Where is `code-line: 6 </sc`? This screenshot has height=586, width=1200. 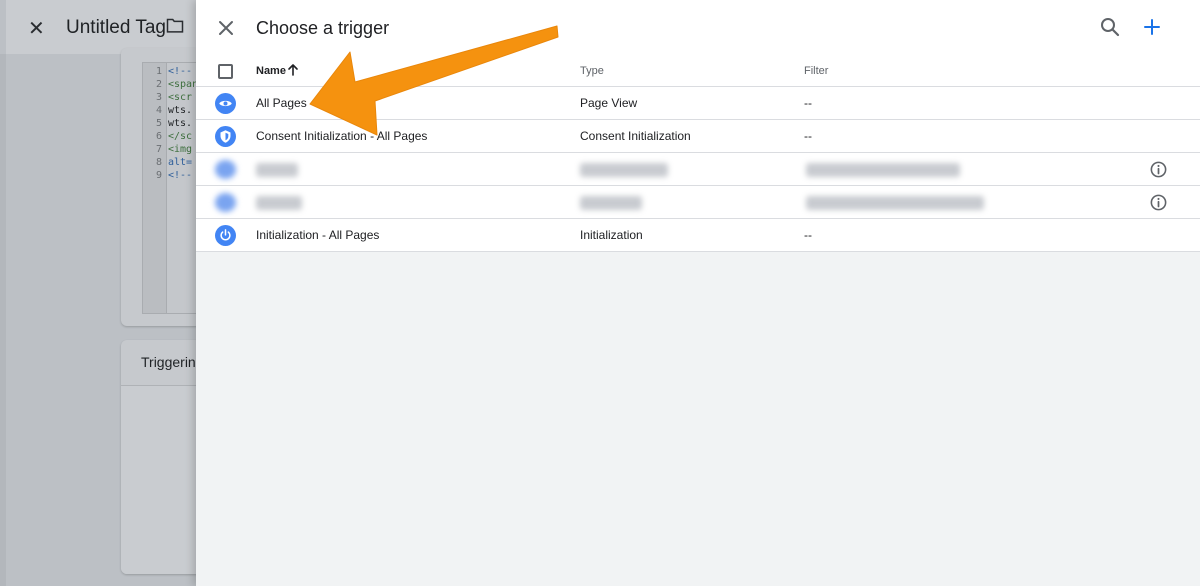
code-line: 6 </sc is located at coordinates (174, 136).